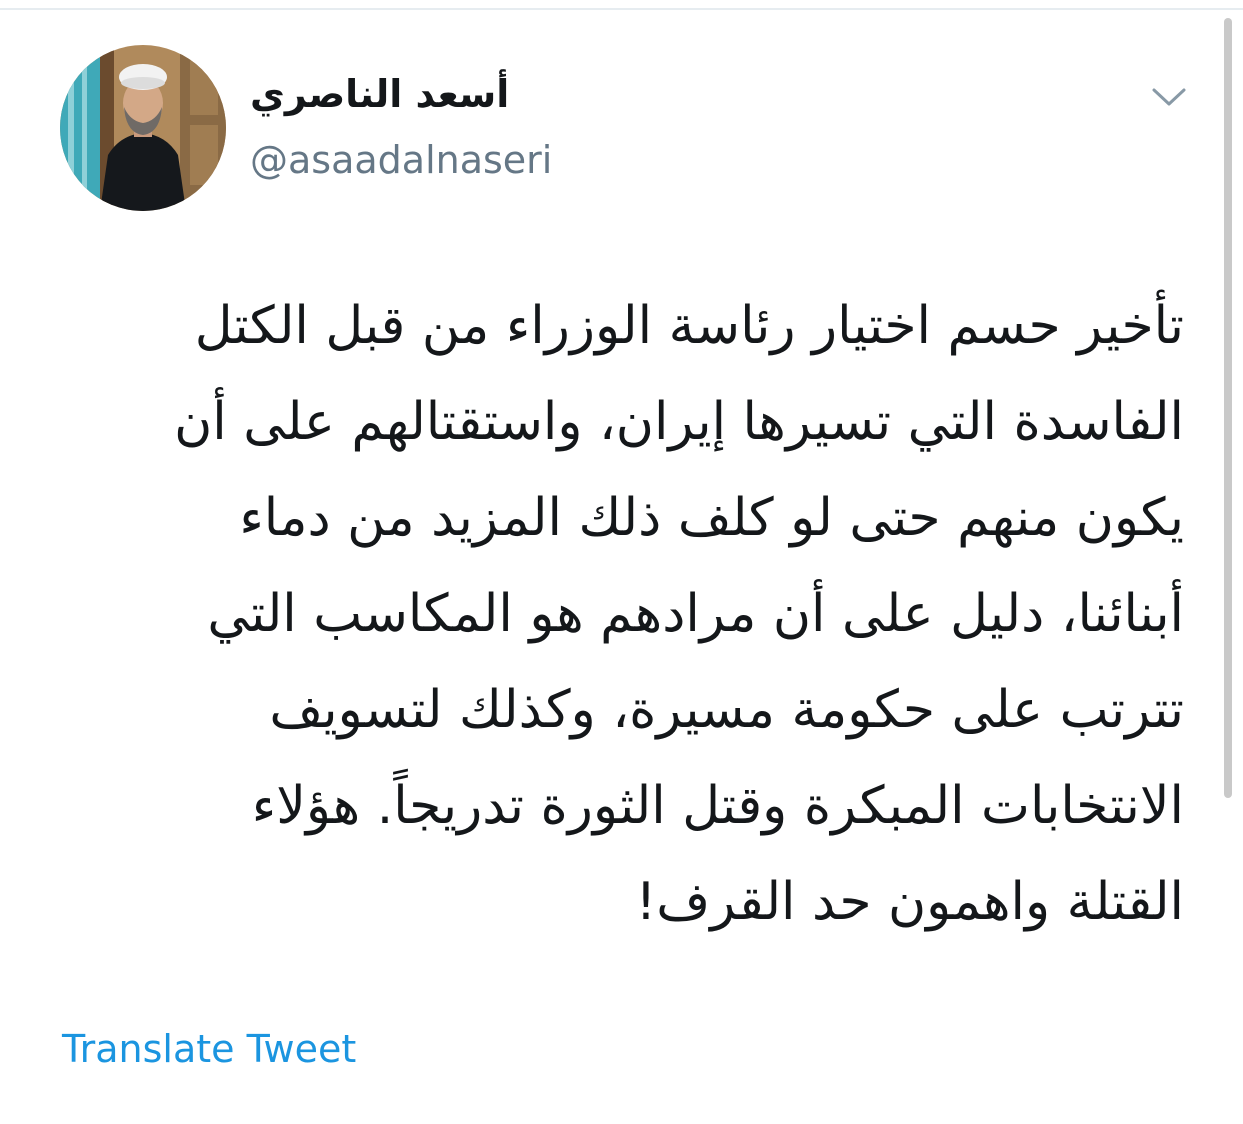 This screenshot has width=1243, height=1124. What do you see at coordinates (1228, 408) in the screenshot?
I see `scrollbar-thumb` at bounding box center [1228, 408].